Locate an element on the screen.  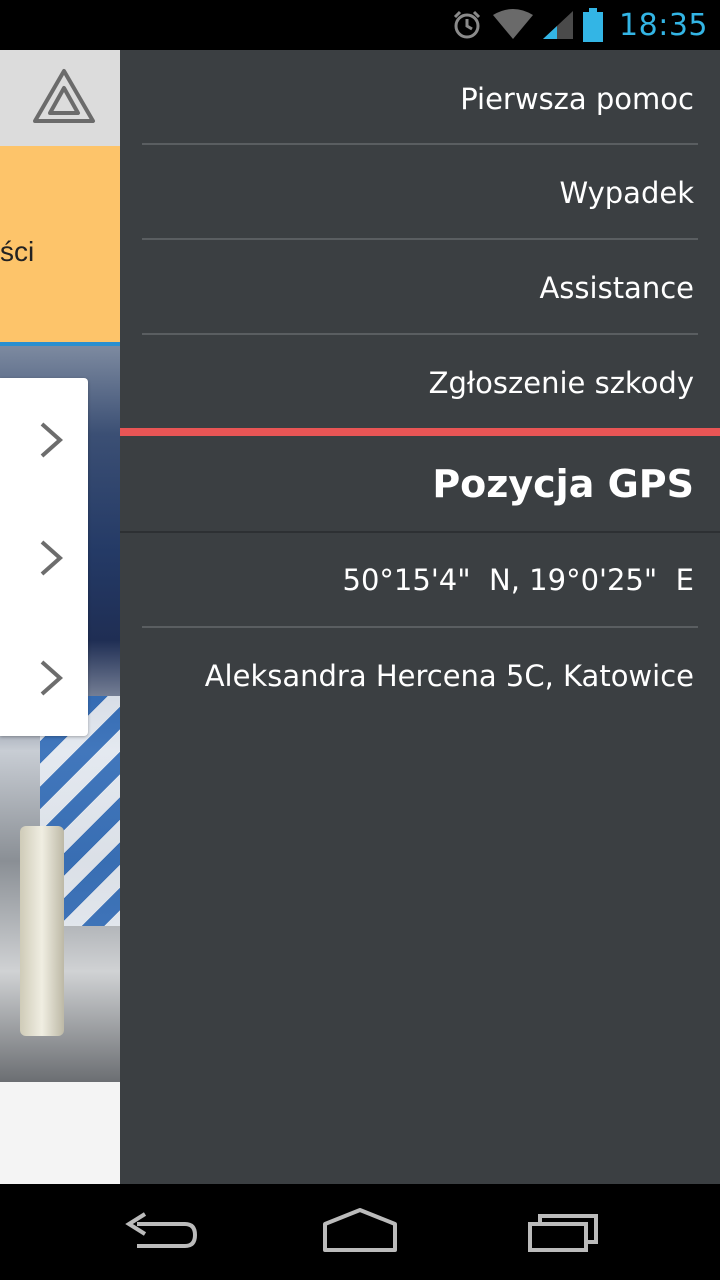
menu-item-label: Pierwsza pomoc is located at coordinates (577, 99).